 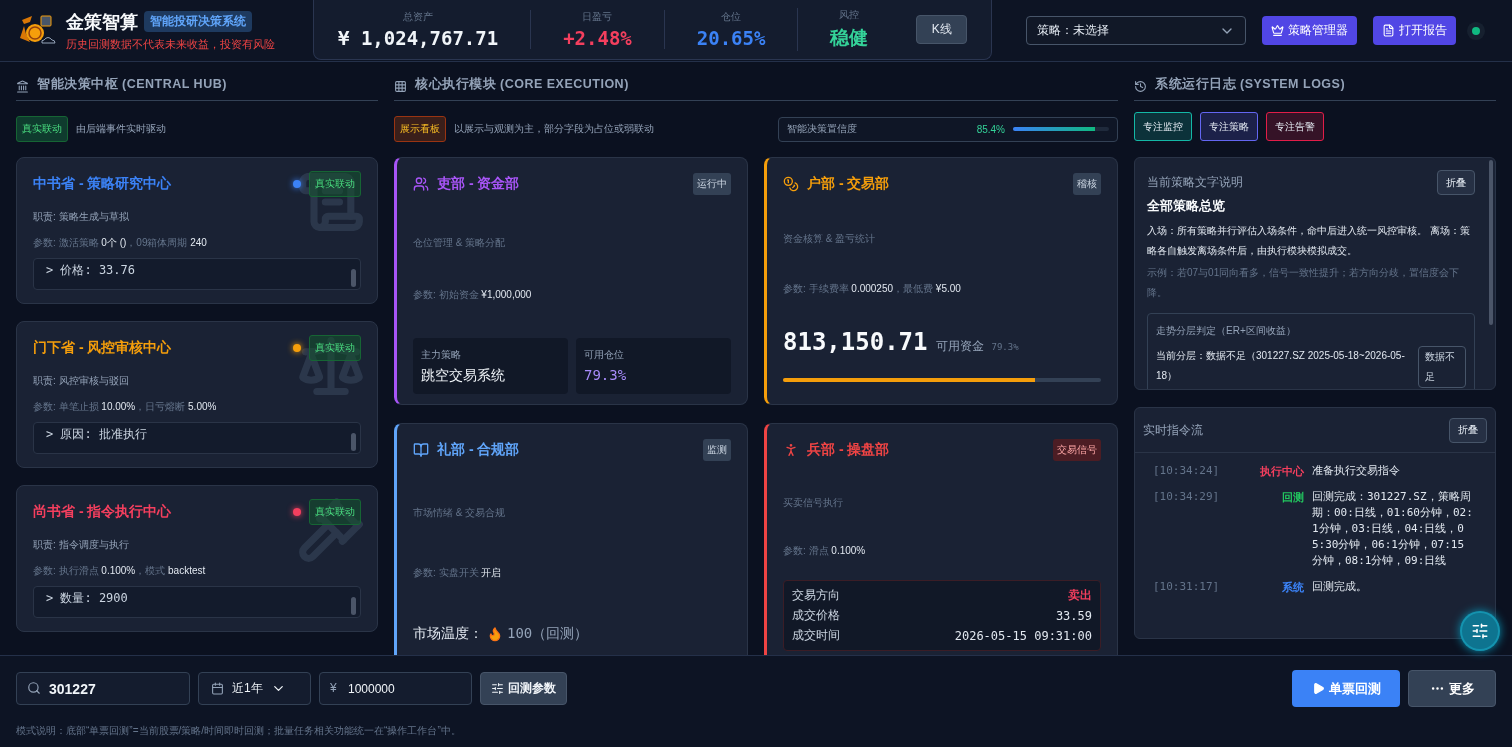 I want to click on kline-button: K线, so click(x=941, y=29).